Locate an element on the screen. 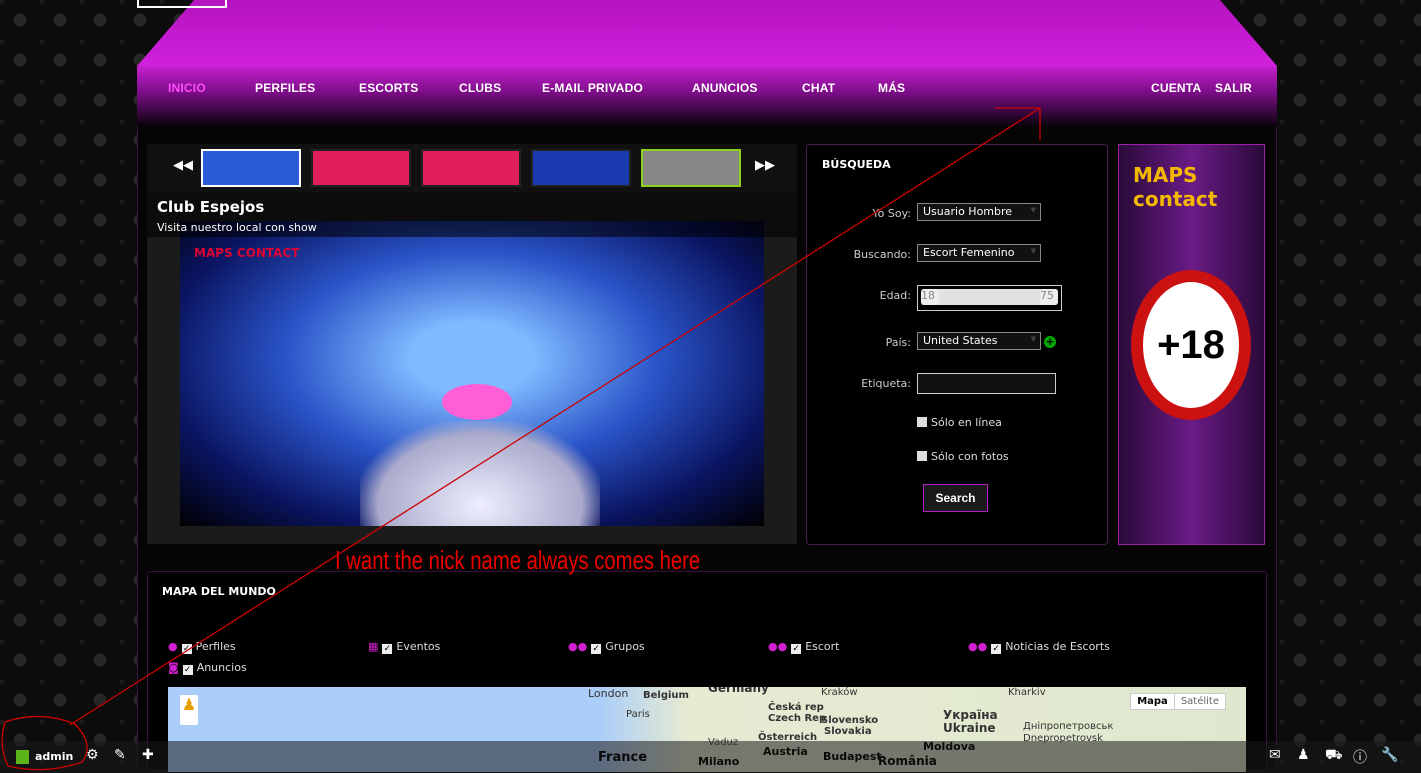 The width and height of the screenshot is (1421, 773). map-heading: MAPA DEL MUNDO is located at coordinates (219, 591).